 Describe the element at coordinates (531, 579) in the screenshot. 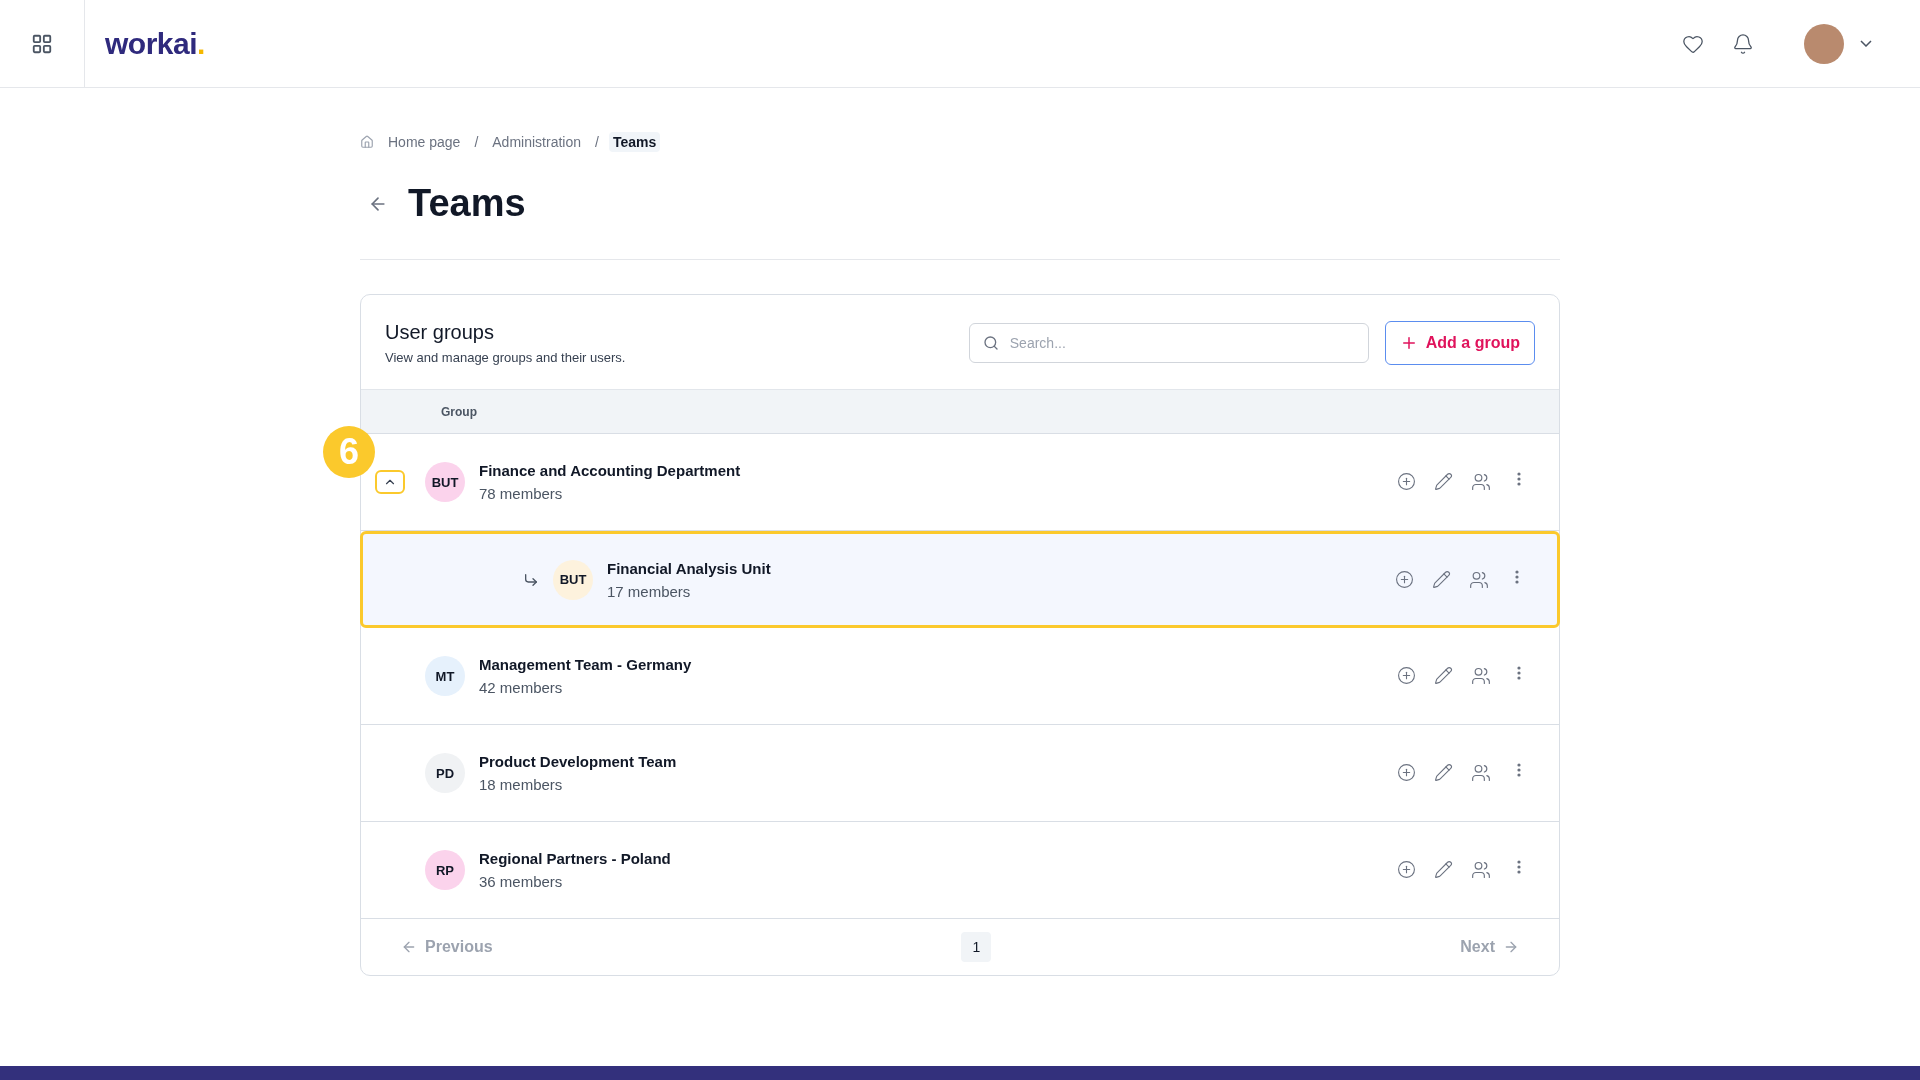

I see `subgroup-arrow-icon` at that location.